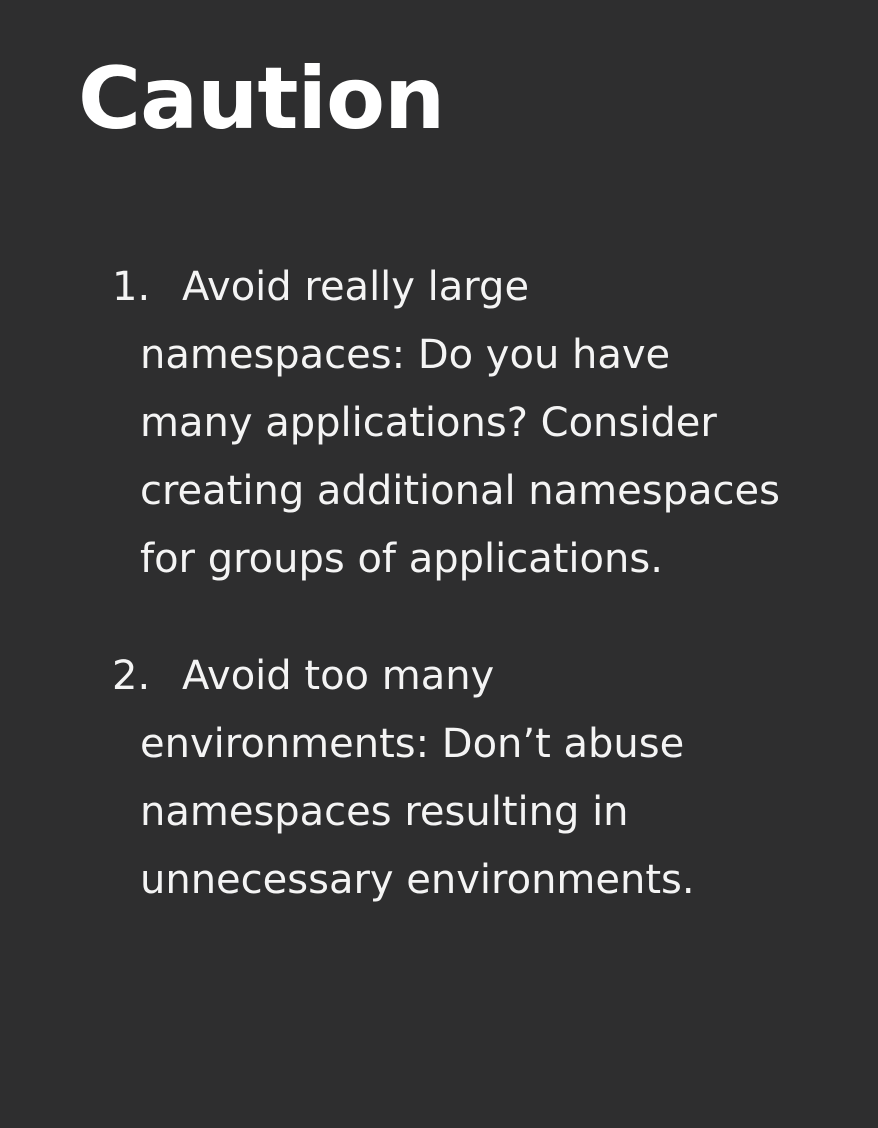 This screenshot has width=878, height=1128. What do you see at coordinates (384, 812) in the screenshot?
I see `list-item-text: namespaces resulting in` at bounding box center [384, 812].